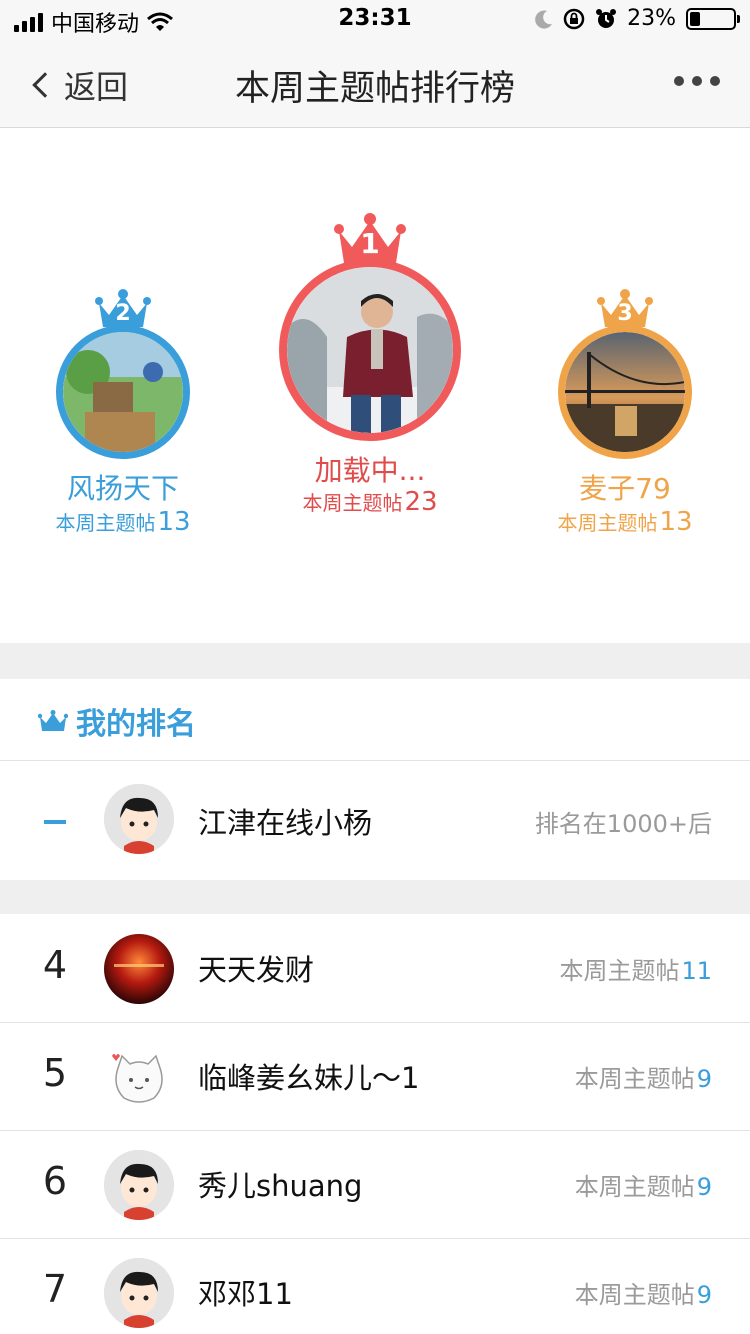  What do you see at coordinates (123, 313) in the screenshot?
I see `crown-rank-number: 2` at bounding box center [123, 313].